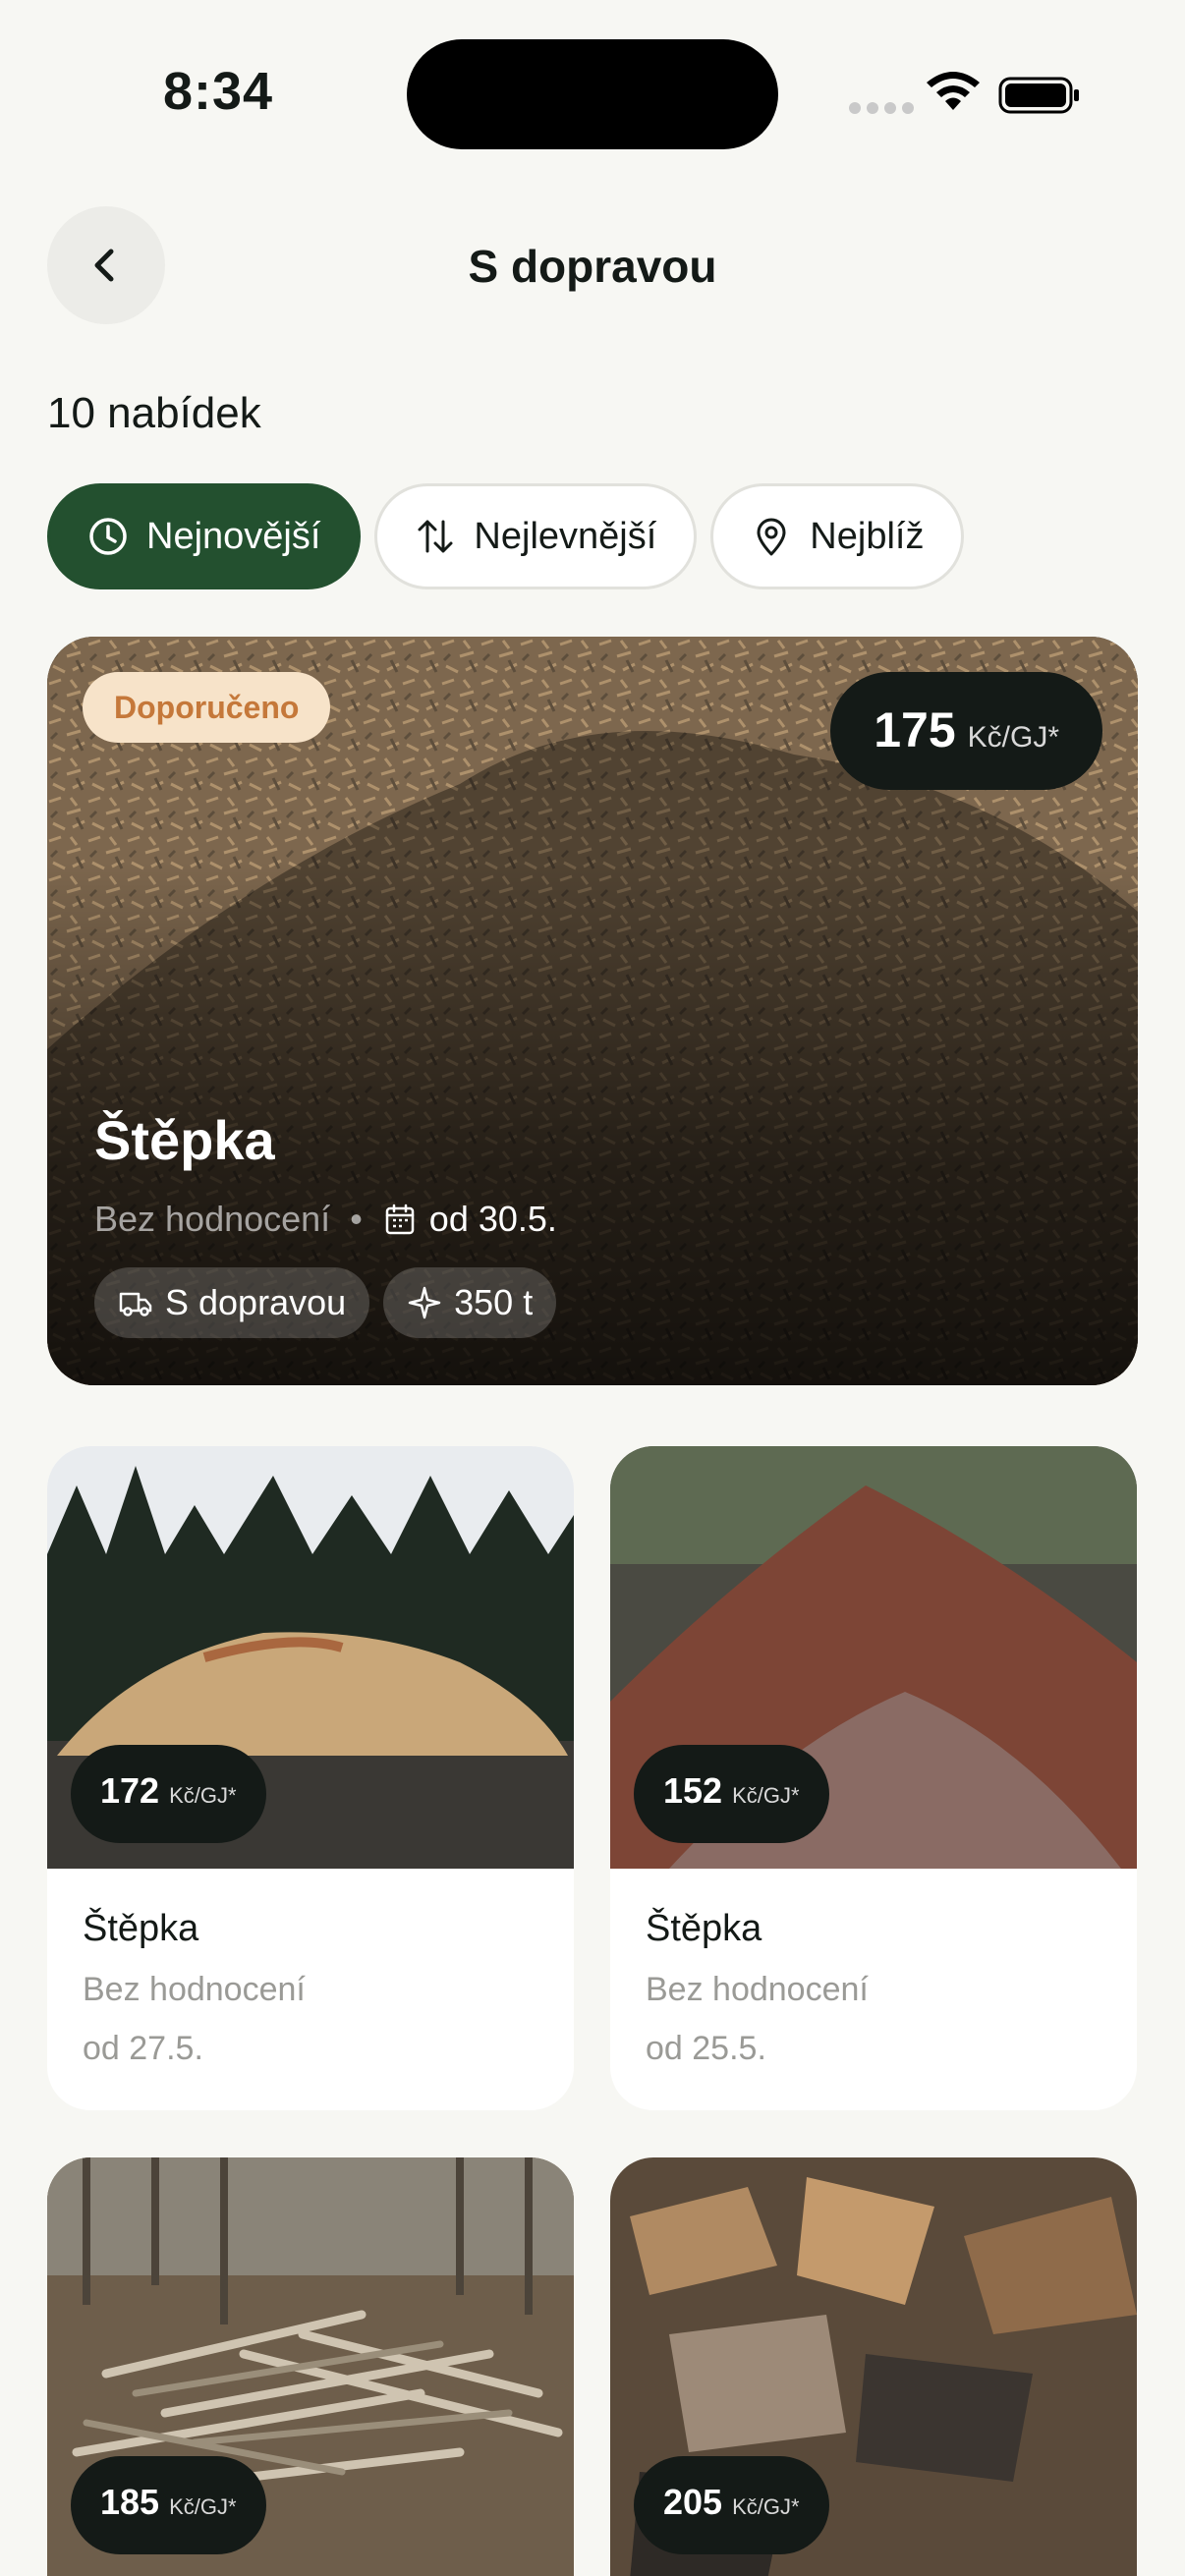  I want to click on calendar-icon, so click(400, 1219).